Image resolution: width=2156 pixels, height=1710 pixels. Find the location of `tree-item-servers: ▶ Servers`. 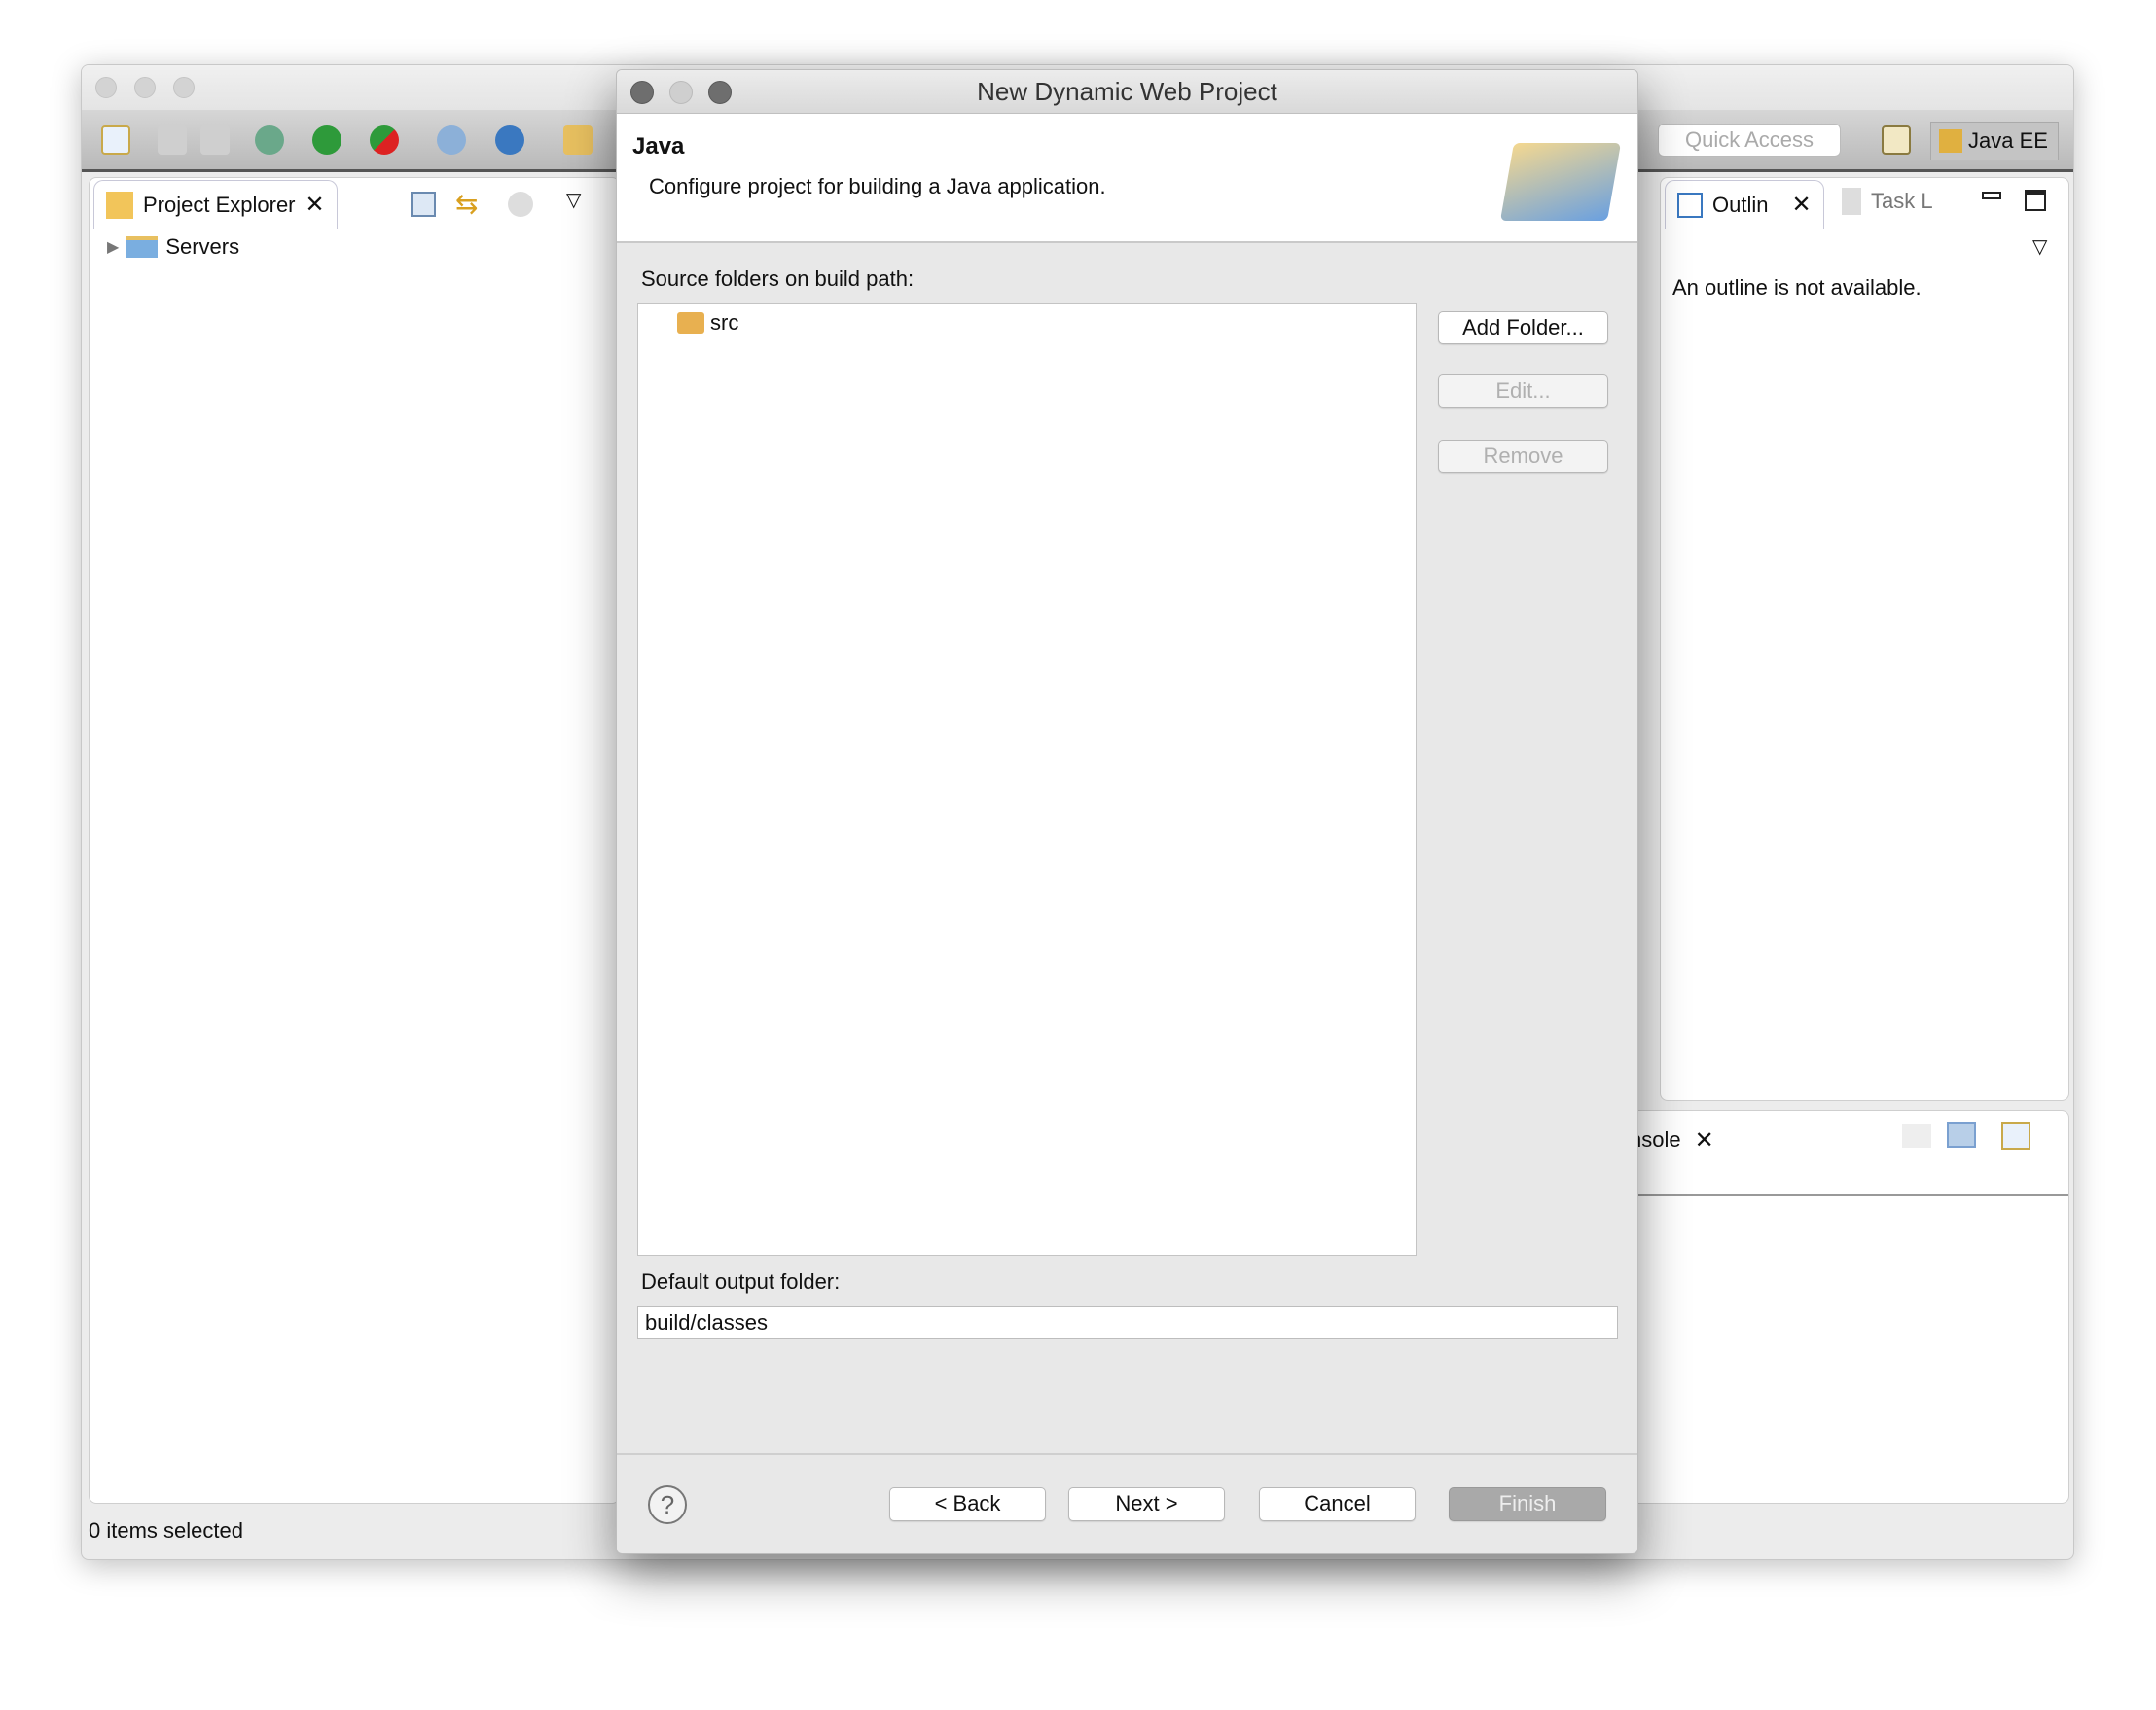

tree-item-servers: ▶ Servers is located at coordinates (173, 247).